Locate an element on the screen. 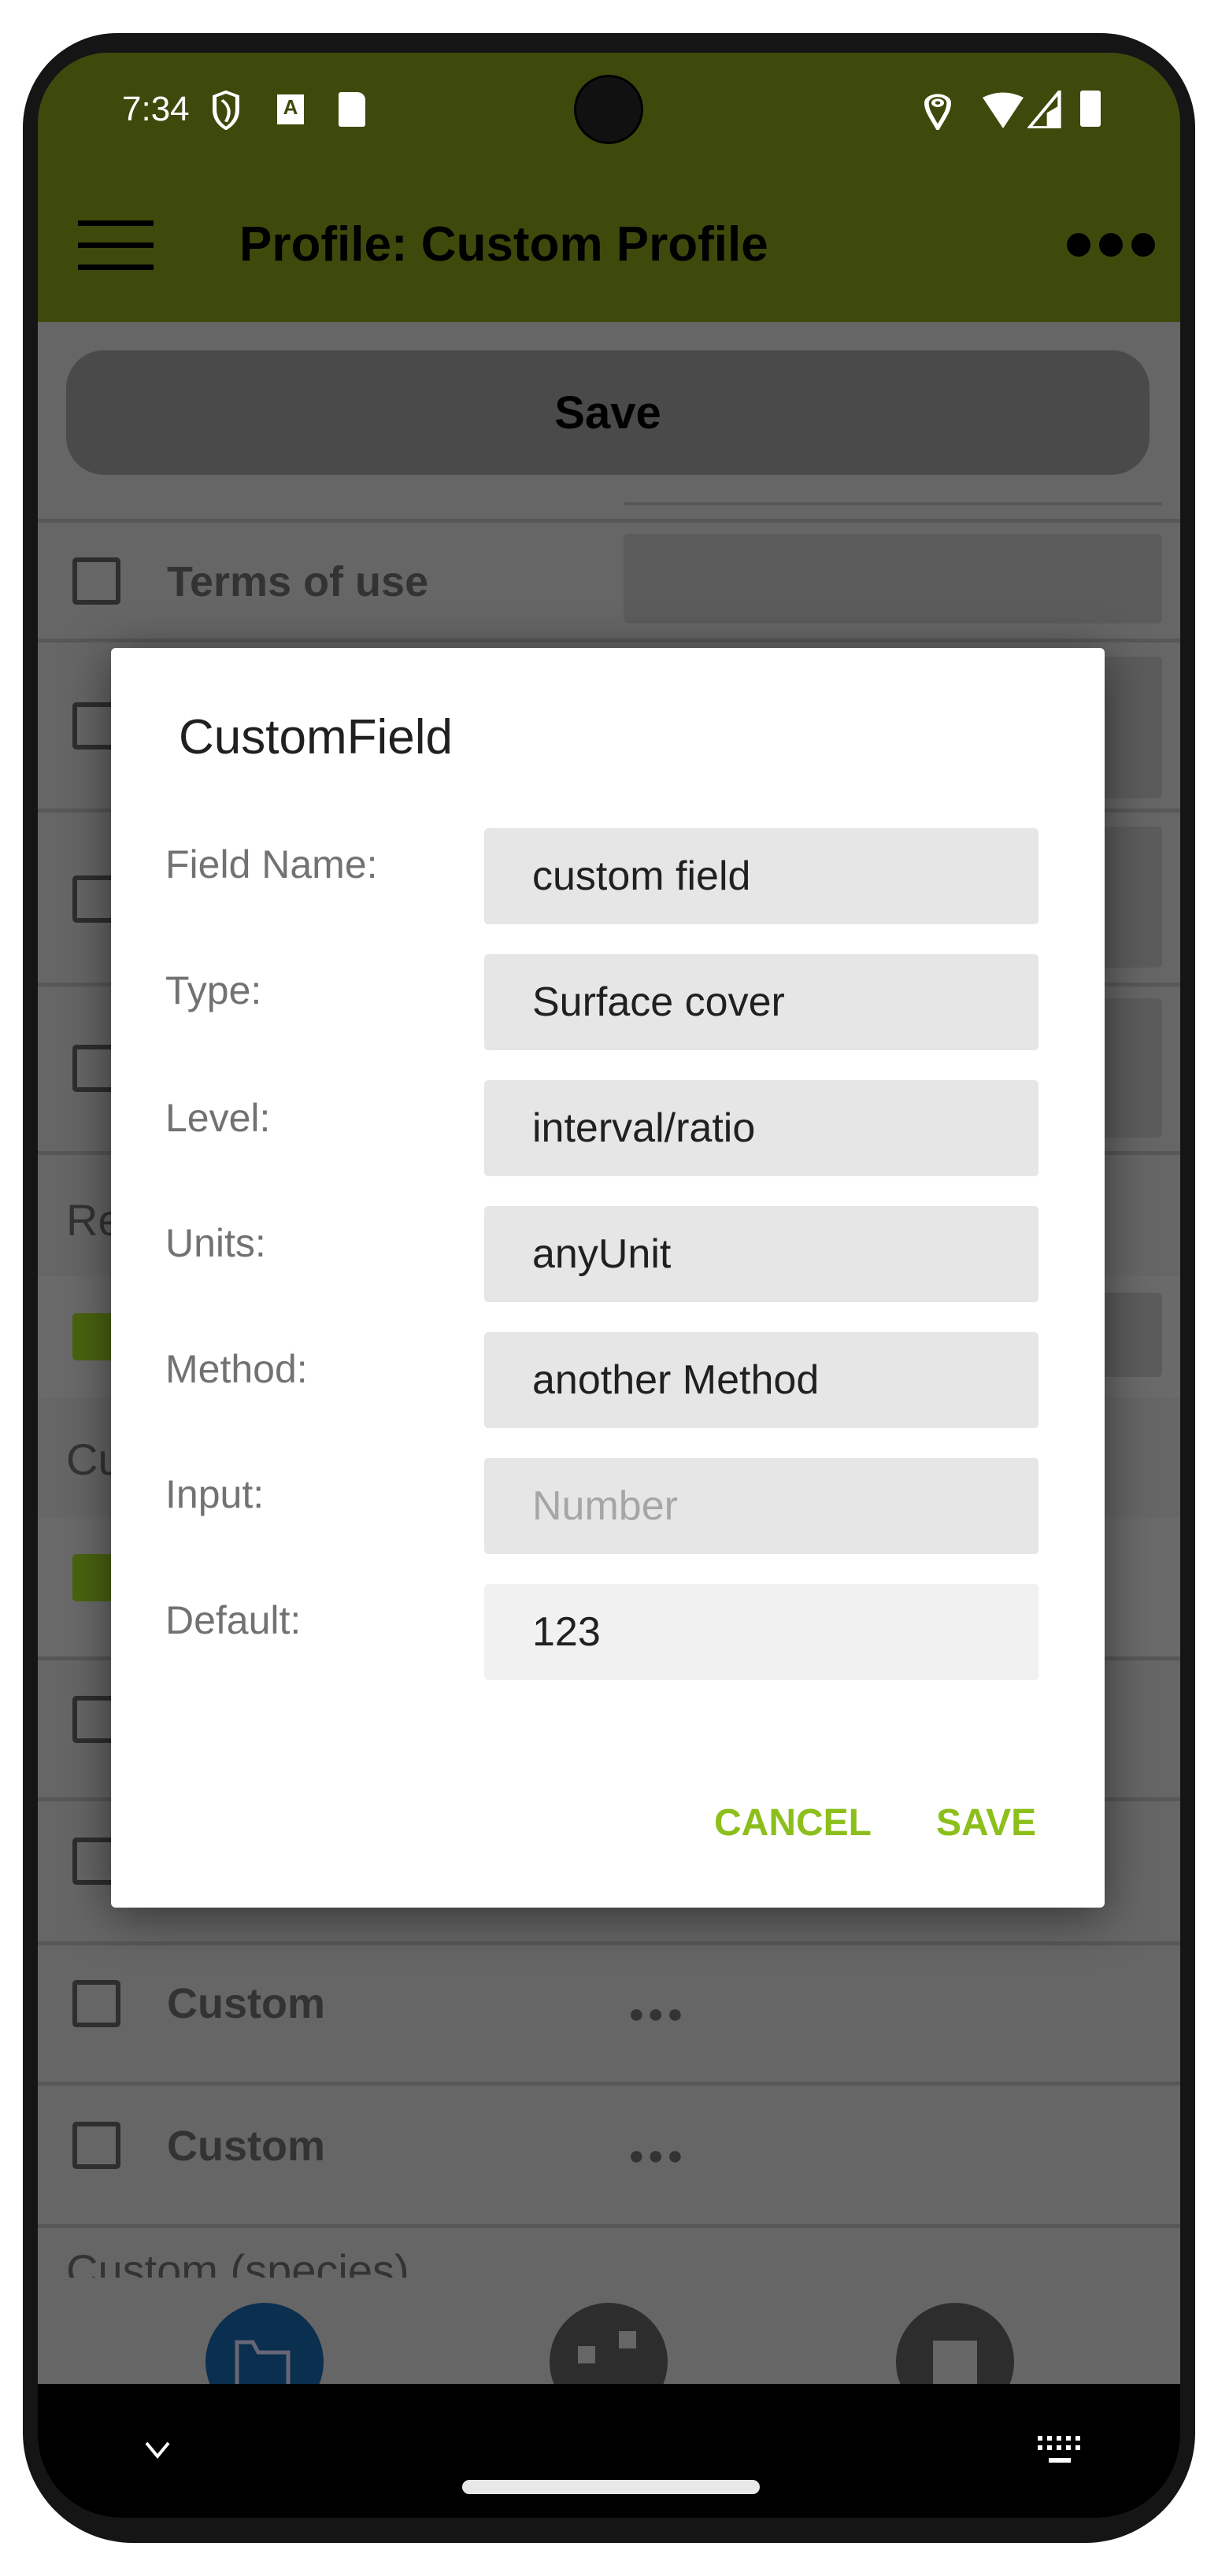  input-type-select: Number is located at coordinates (761, 1506).